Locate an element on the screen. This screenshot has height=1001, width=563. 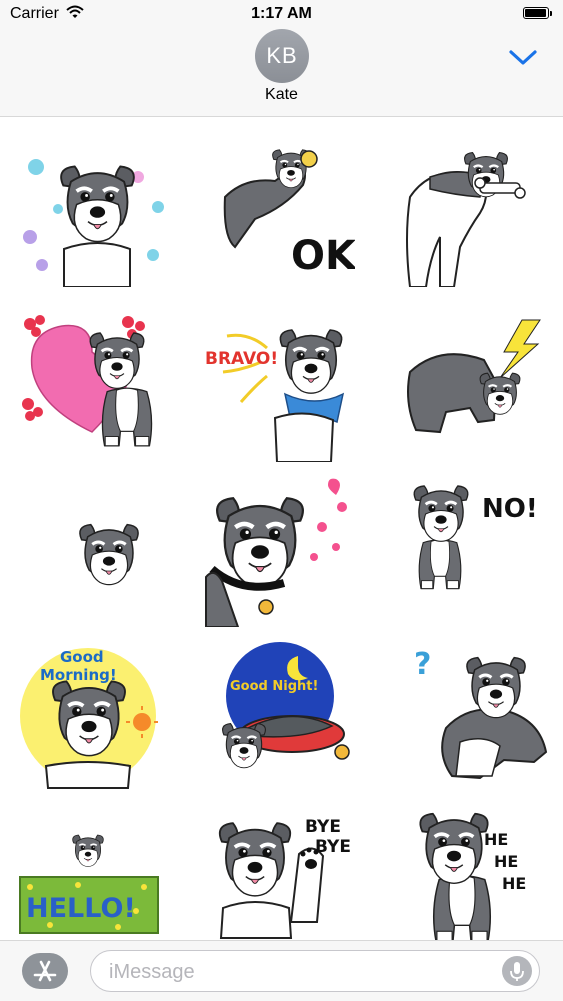
hello-text: HELLO! is located at coordinates (81, 908).